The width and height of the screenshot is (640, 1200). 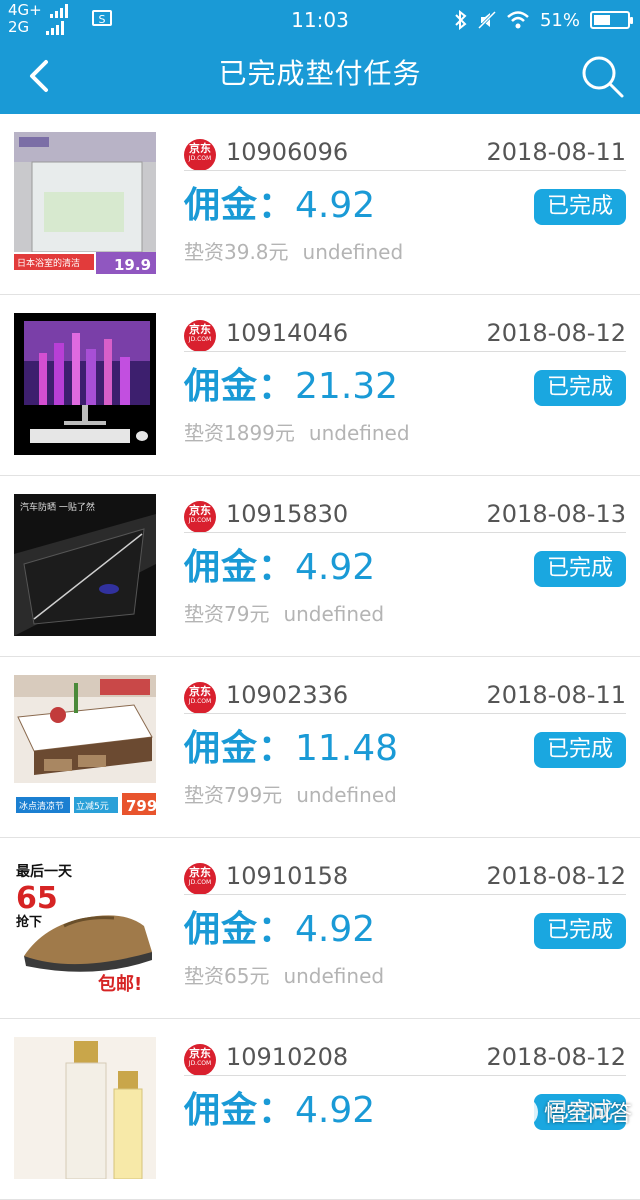 What do you see at coordinates (57, 507) in the screenshot?
I see `thumb-caption: 汽车防晒 一贴了然` at bounding box center [57, 507].